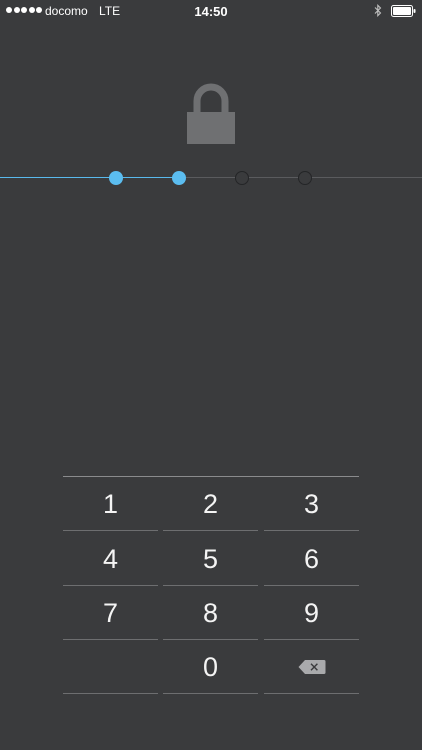 This screenshot has height=750, width=422. What do you see at coordinates (110, 667) in the screenshot?
I see `key-blank` at bounding box center [110, 667].